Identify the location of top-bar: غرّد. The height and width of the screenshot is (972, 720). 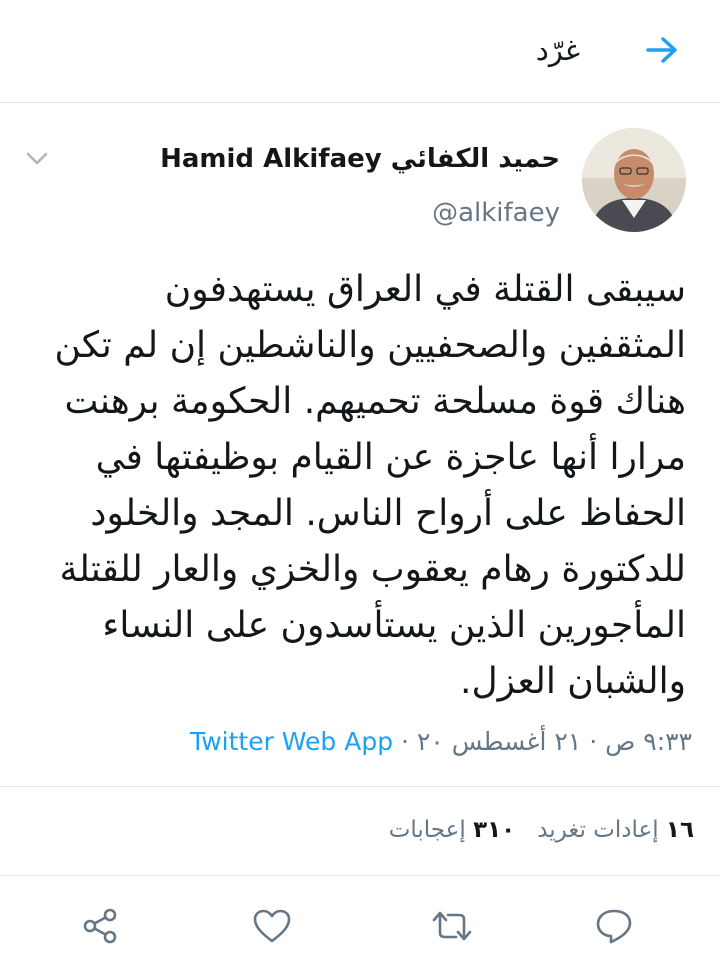
(360, 51).